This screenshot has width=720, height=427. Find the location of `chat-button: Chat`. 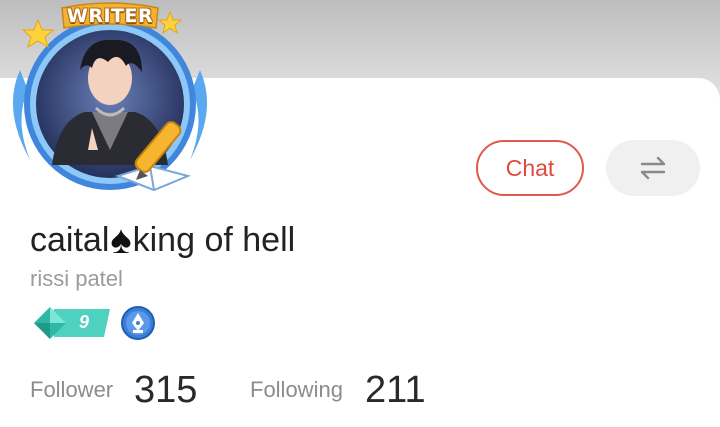

chat-button: Chat is located at coordinates (530, 168).